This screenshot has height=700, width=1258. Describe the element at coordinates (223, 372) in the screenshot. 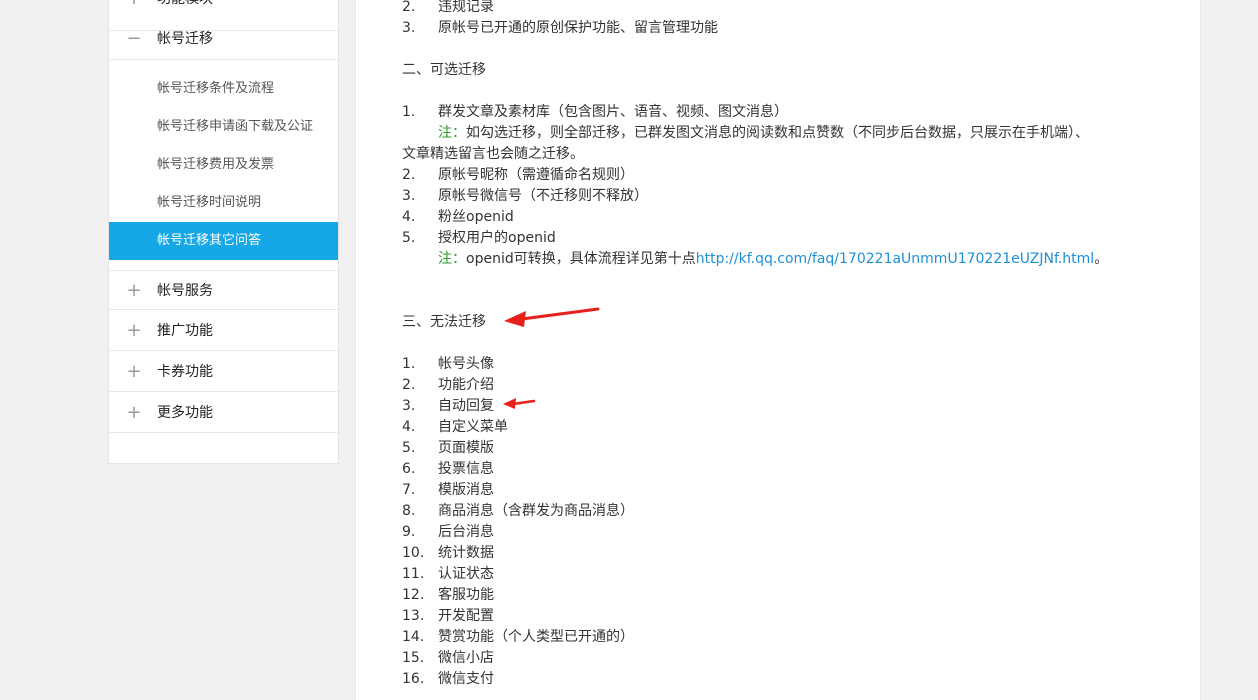

I see `sidebar-item-coupons: + 卡券功能` at that location.